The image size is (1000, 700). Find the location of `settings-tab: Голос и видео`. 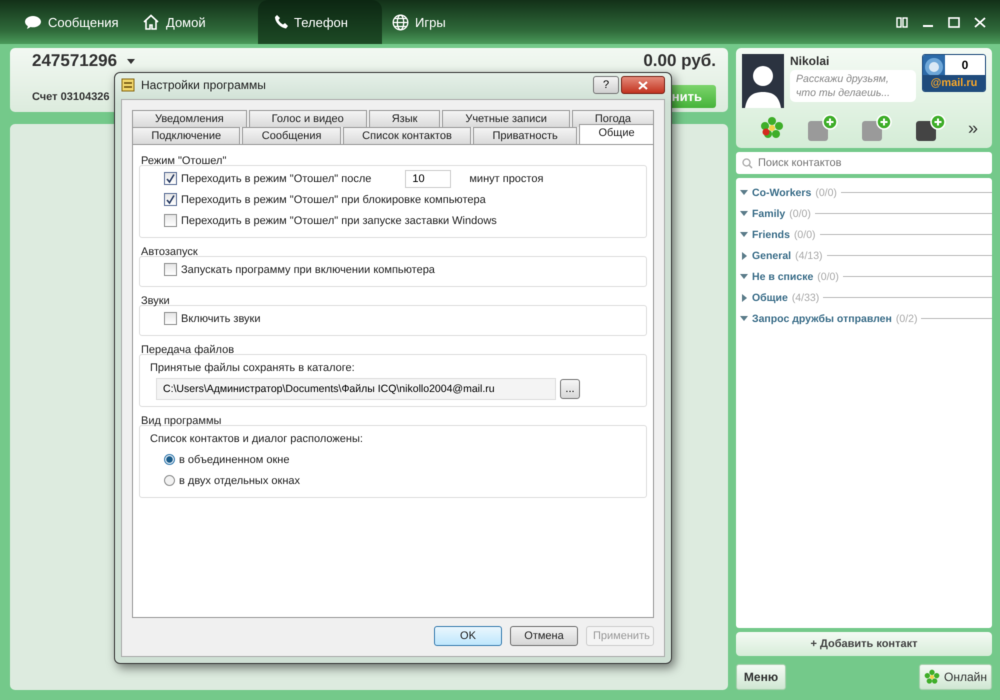

settings-tab: Голос и видео is located at coordinates (307, 118).